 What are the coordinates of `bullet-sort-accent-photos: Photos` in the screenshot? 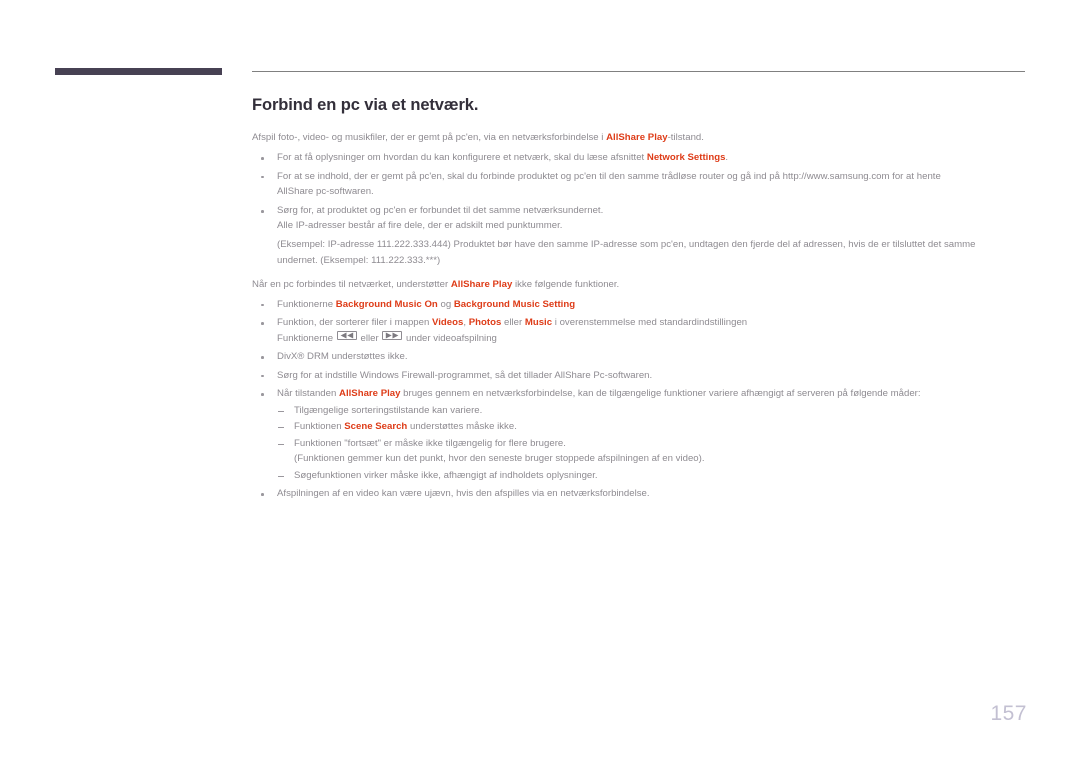 It's located at (485, 323).